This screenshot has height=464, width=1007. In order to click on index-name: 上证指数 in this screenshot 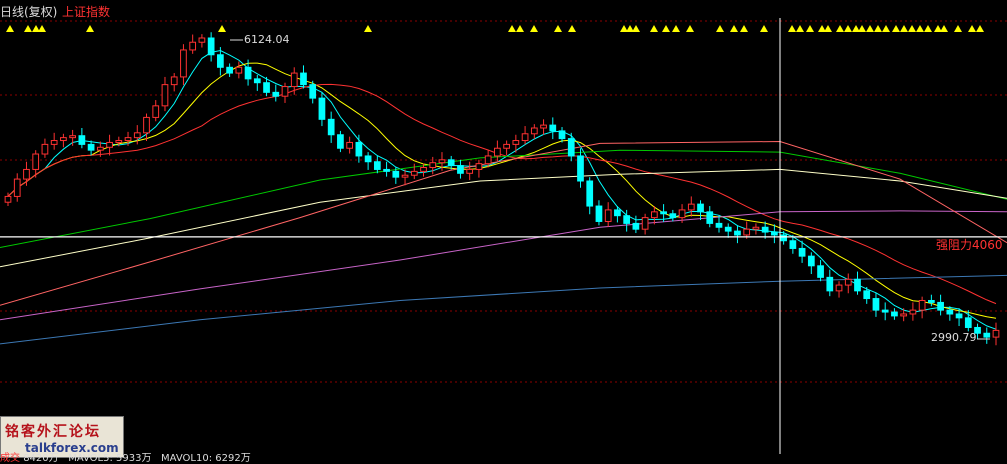, I will do `click(86, 11)`.